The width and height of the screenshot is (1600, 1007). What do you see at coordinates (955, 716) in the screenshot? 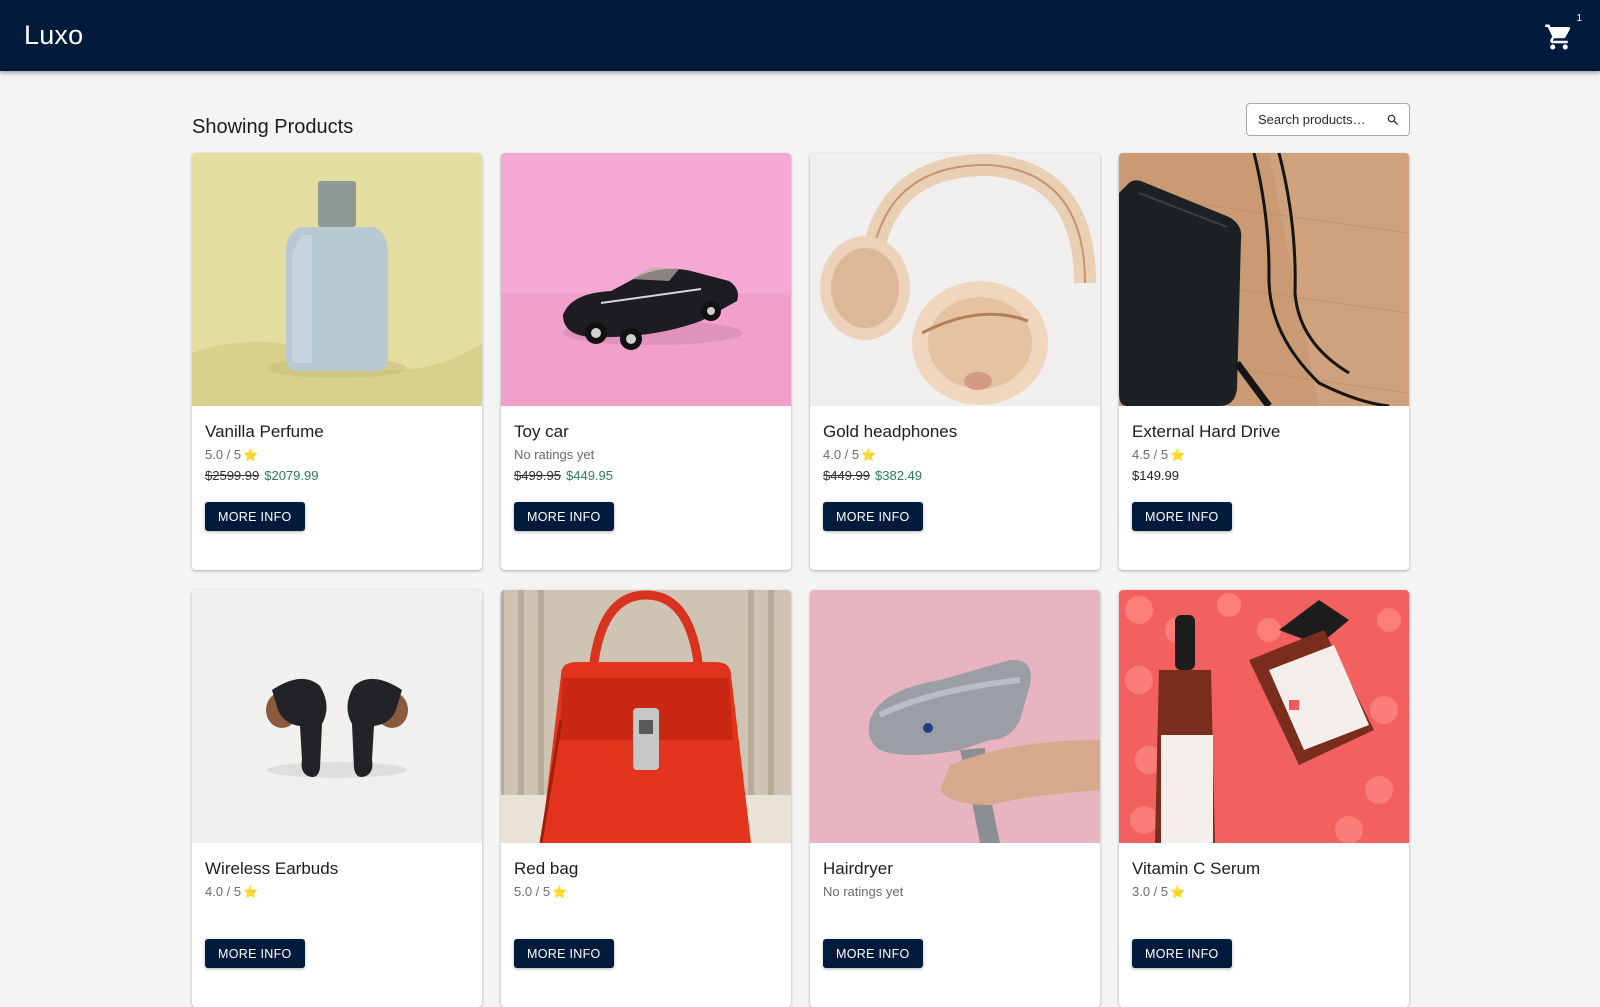
I see `hairdryer-image` at bounding box center [955, 716].